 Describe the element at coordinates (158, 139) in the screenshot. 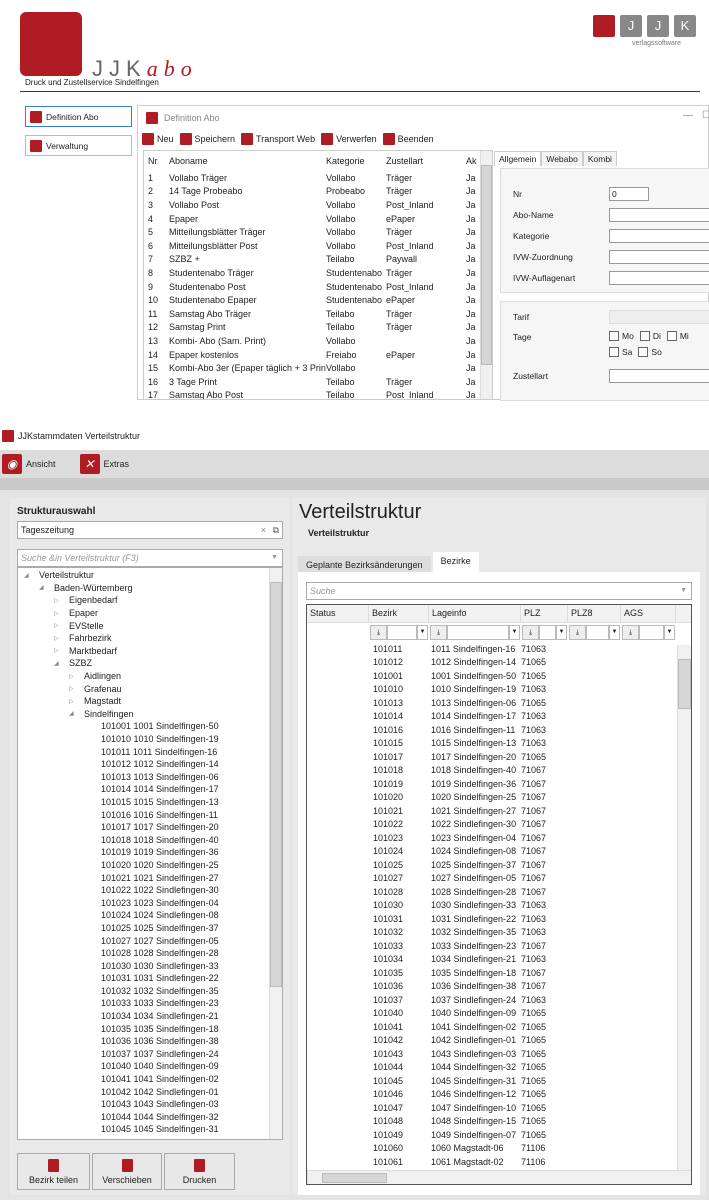

I see `new-button: Neu` at that location.